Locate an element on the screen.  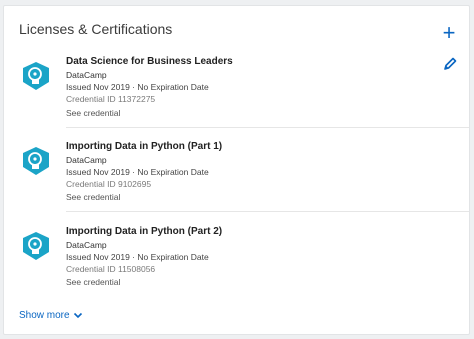
section-title: Licenses & Certifications is located at coordinates (96, 29).